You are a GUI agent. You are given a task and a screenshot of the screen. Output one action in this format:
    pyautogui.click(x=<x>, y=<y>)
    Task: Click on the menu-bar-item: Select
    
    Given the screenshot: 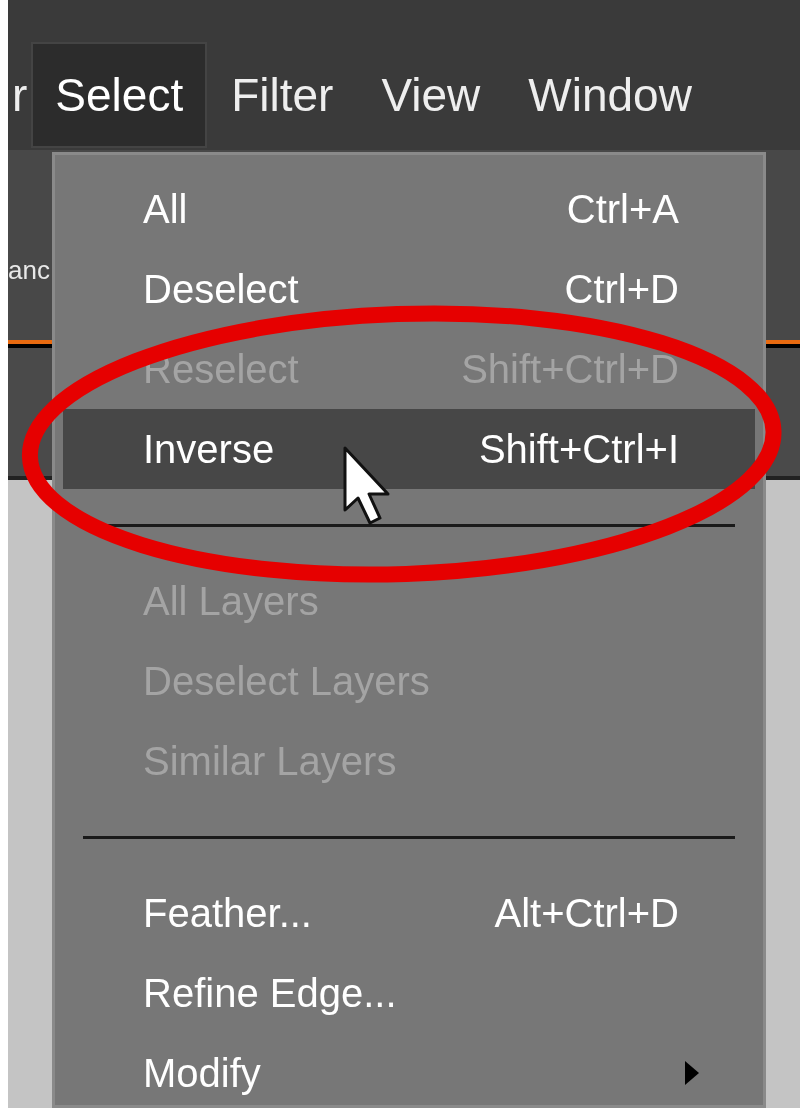 What is the action you would take?
    pyautogui.click(x=119, y=95)
    